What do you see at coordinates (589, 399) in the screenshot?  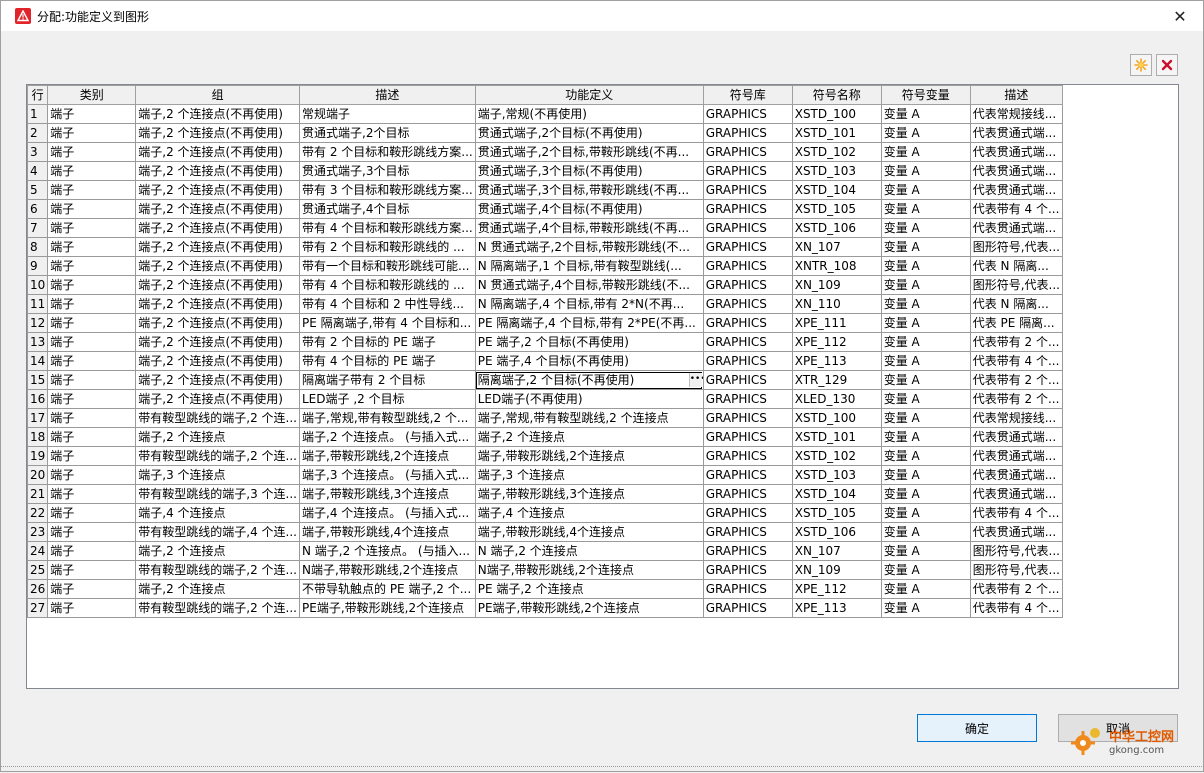 I see `table-cell: LED端子(不再使用)` at bounding box center [589, 399].